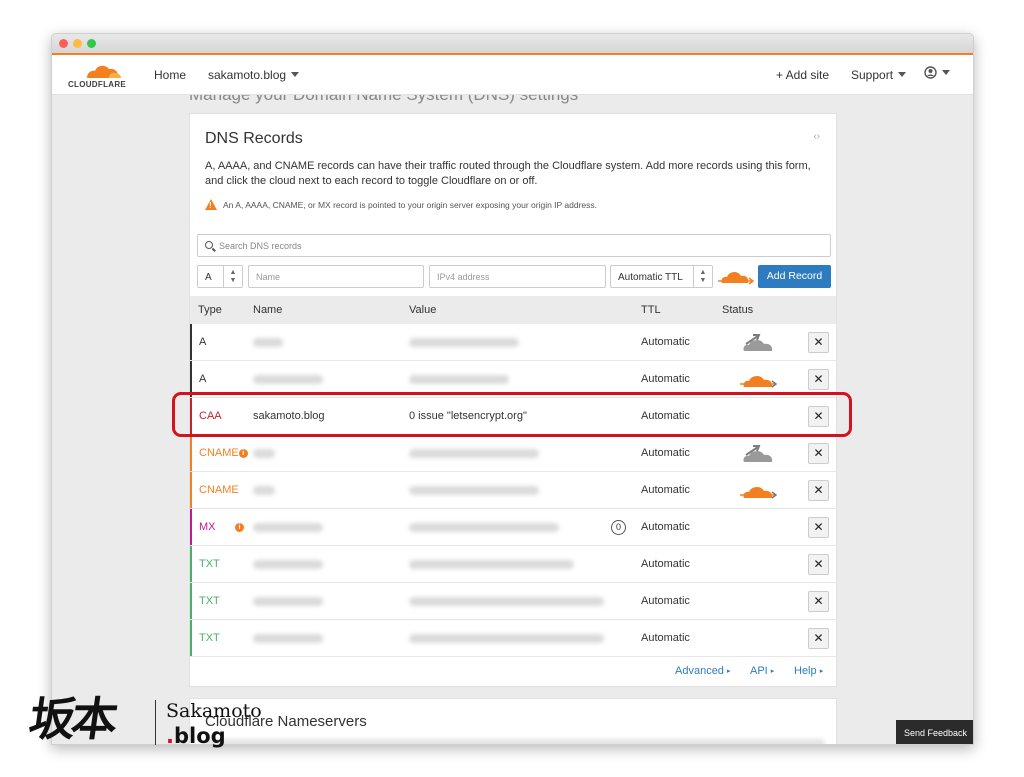 Image resolution: width=1024 pixels, height=777 pixels. I want to click on title-bar, so click(512, 43).